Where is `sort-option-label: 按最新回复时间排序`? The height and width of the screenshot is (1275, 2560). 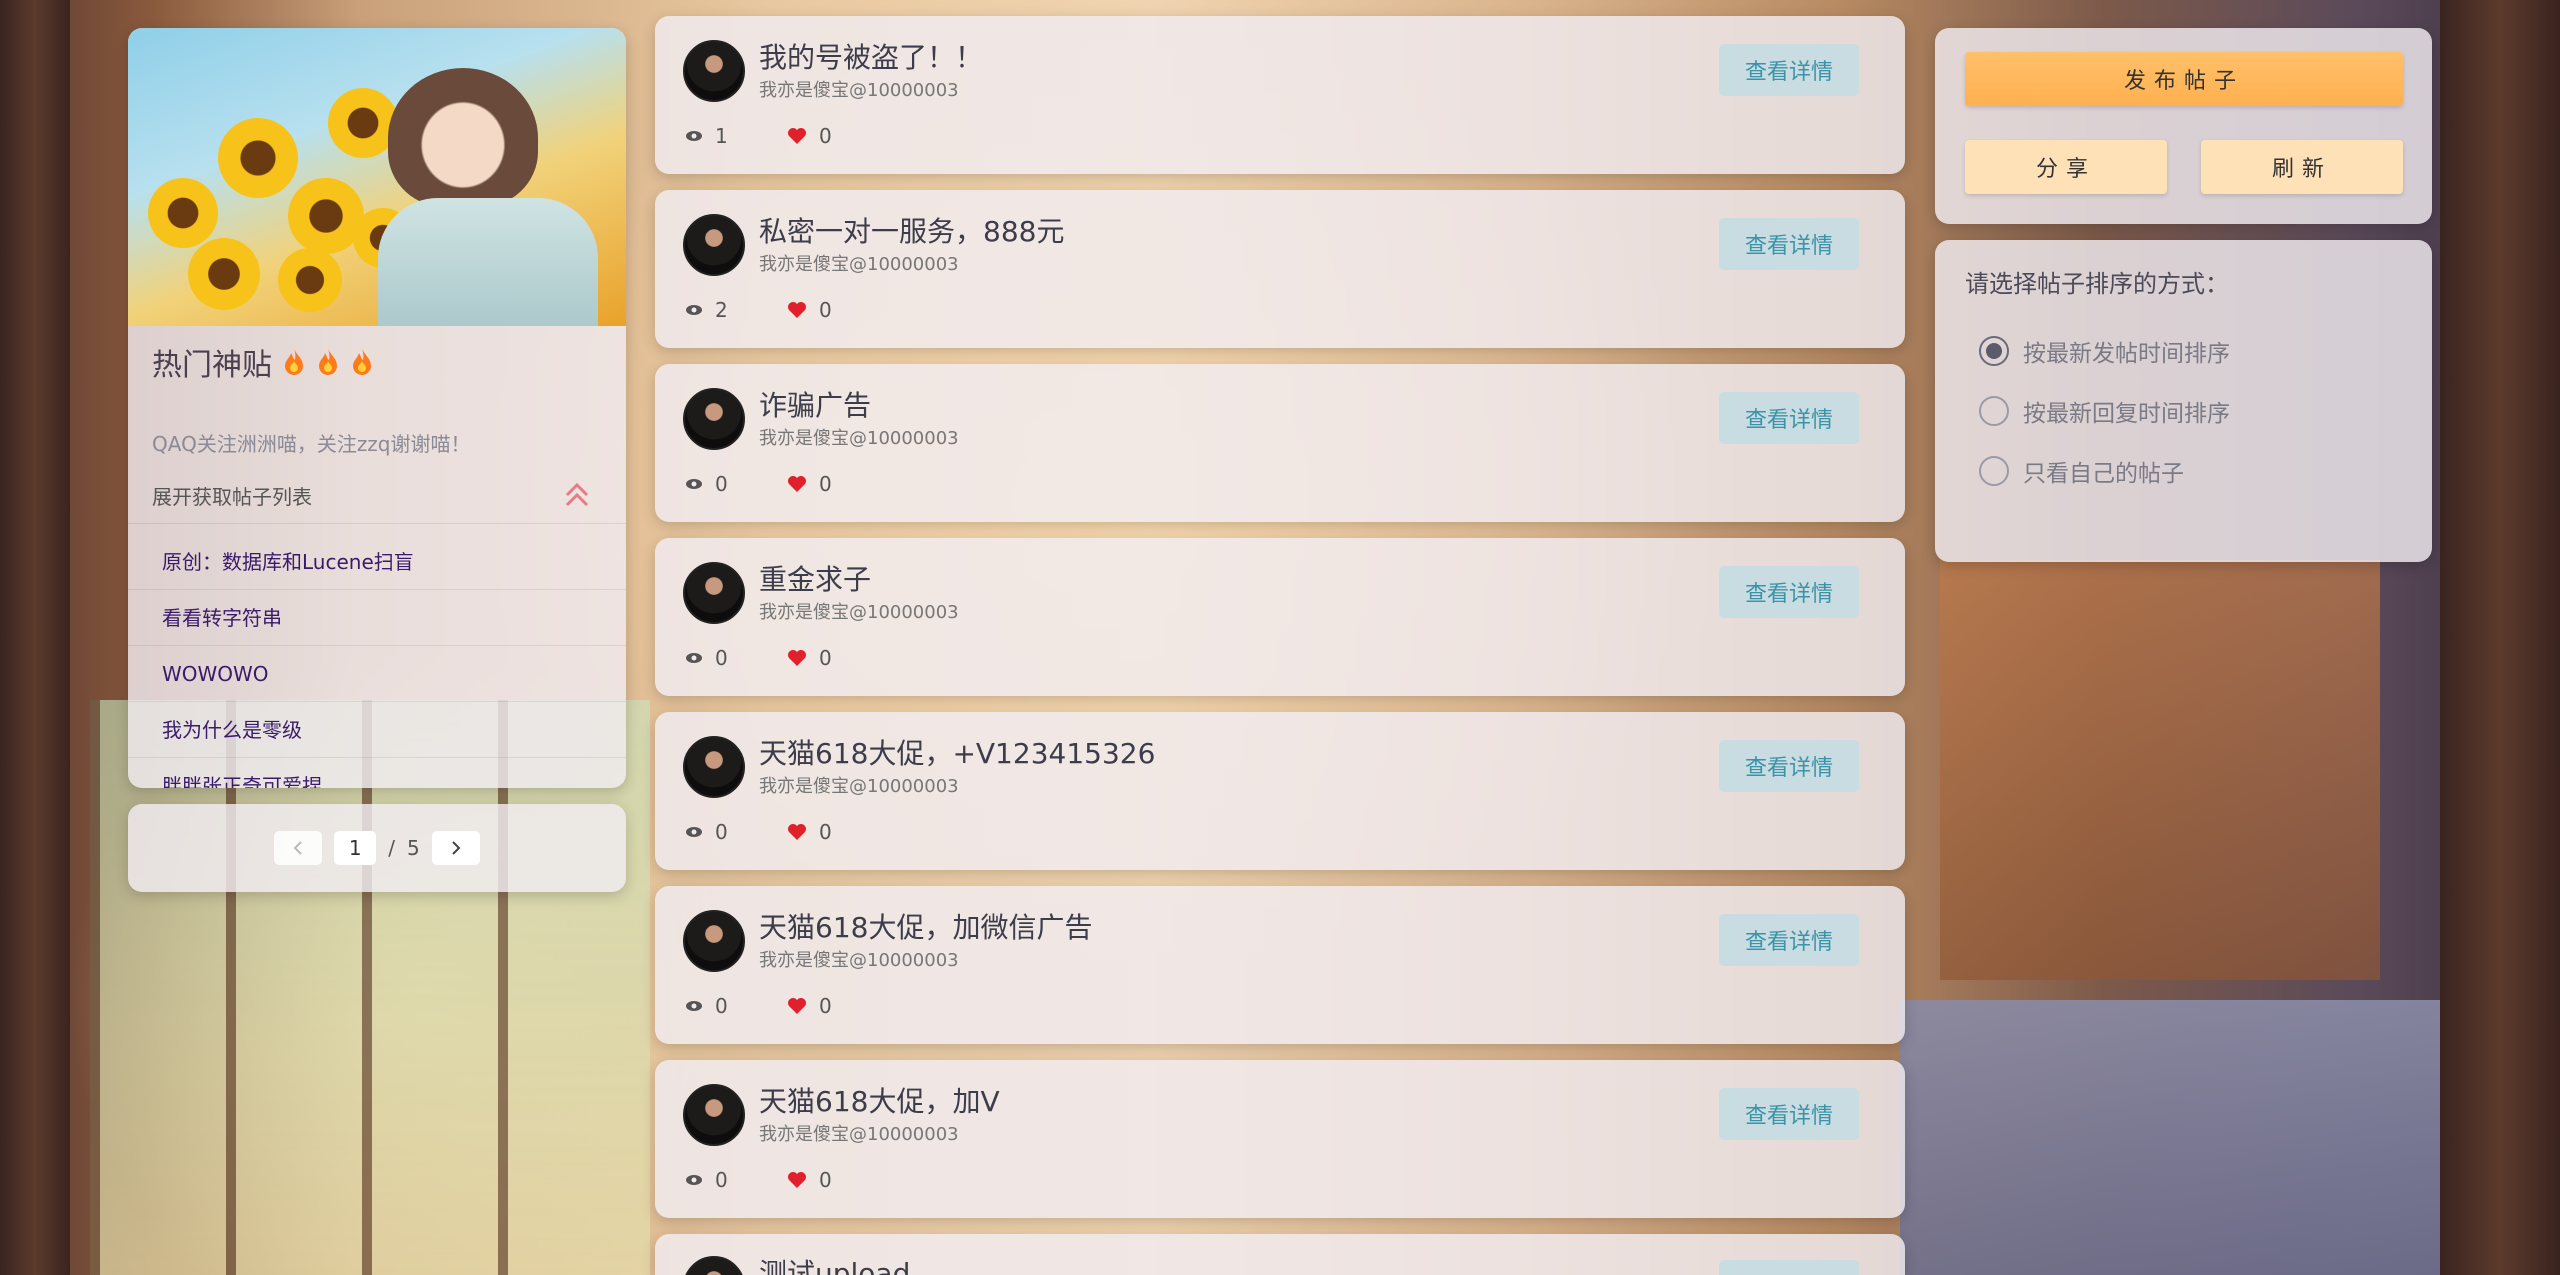 sort-option-label: 按最新回复时间排序 is located at coordinates (2126, 414).